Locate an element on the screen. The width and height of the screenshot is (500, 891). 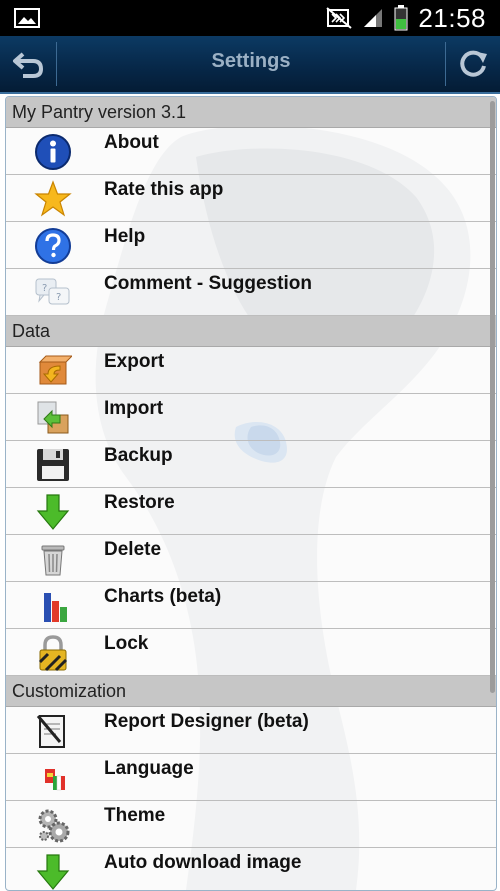
settings-item-label: Delete is located at coordinates (133, 549).